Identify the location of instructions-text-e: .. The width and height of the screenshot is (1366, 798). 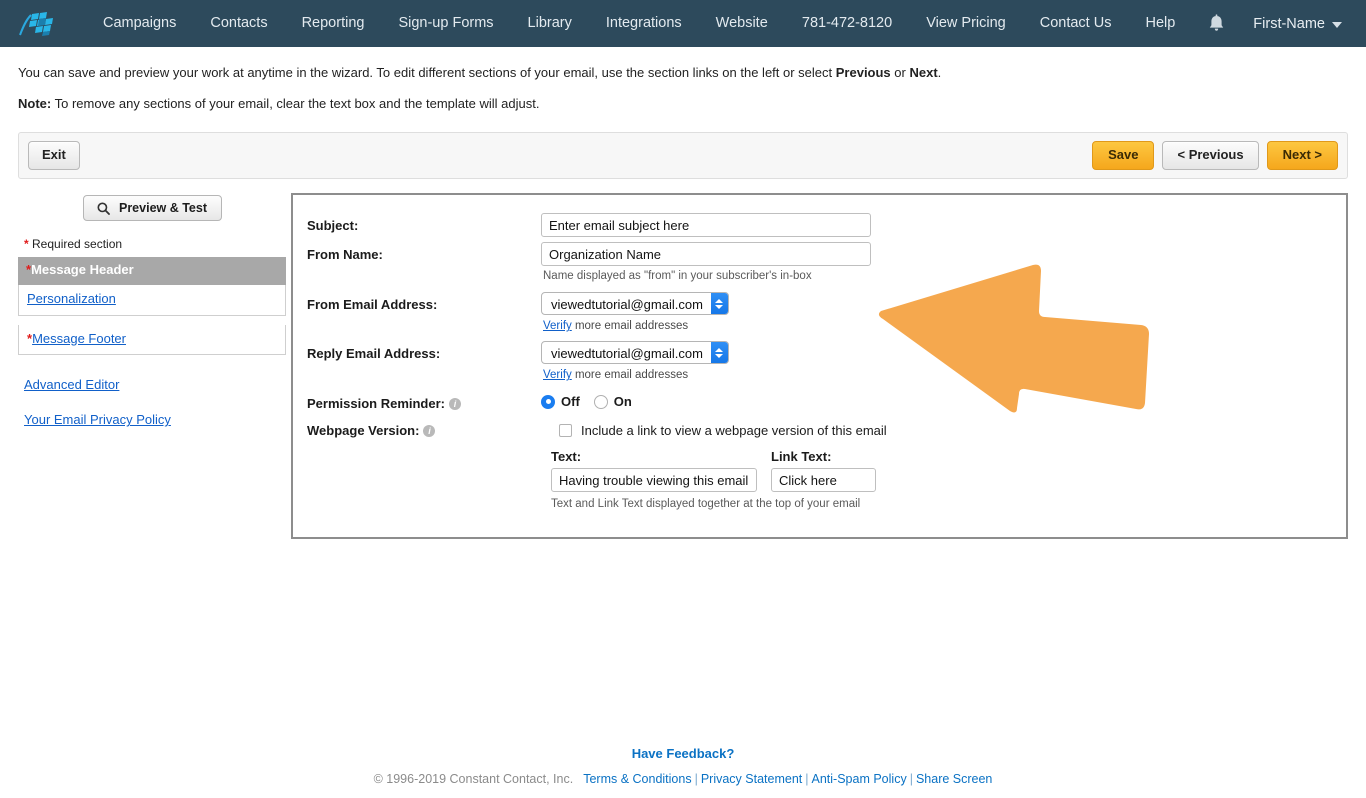
(939, 72).